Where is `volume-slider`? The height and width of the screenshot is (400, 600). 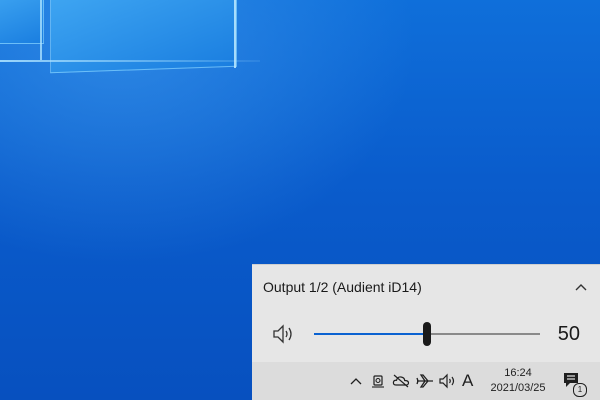 volume-slider is located at coordinates (427, 334).